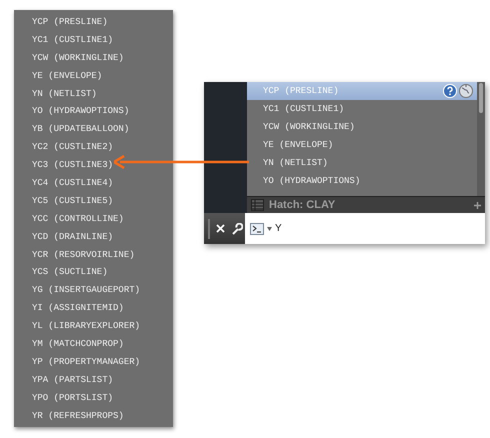 This screenshot has width=490, height=438. What do you see at coordinates (450, 91) in the screenshot?
I see `help-icon` at bounding box center [450, 91].